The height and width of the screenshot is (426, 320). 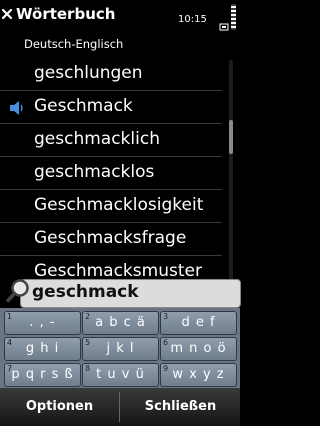 I want to click on key-6: 6m n o ö, so click(x=198, y=349).